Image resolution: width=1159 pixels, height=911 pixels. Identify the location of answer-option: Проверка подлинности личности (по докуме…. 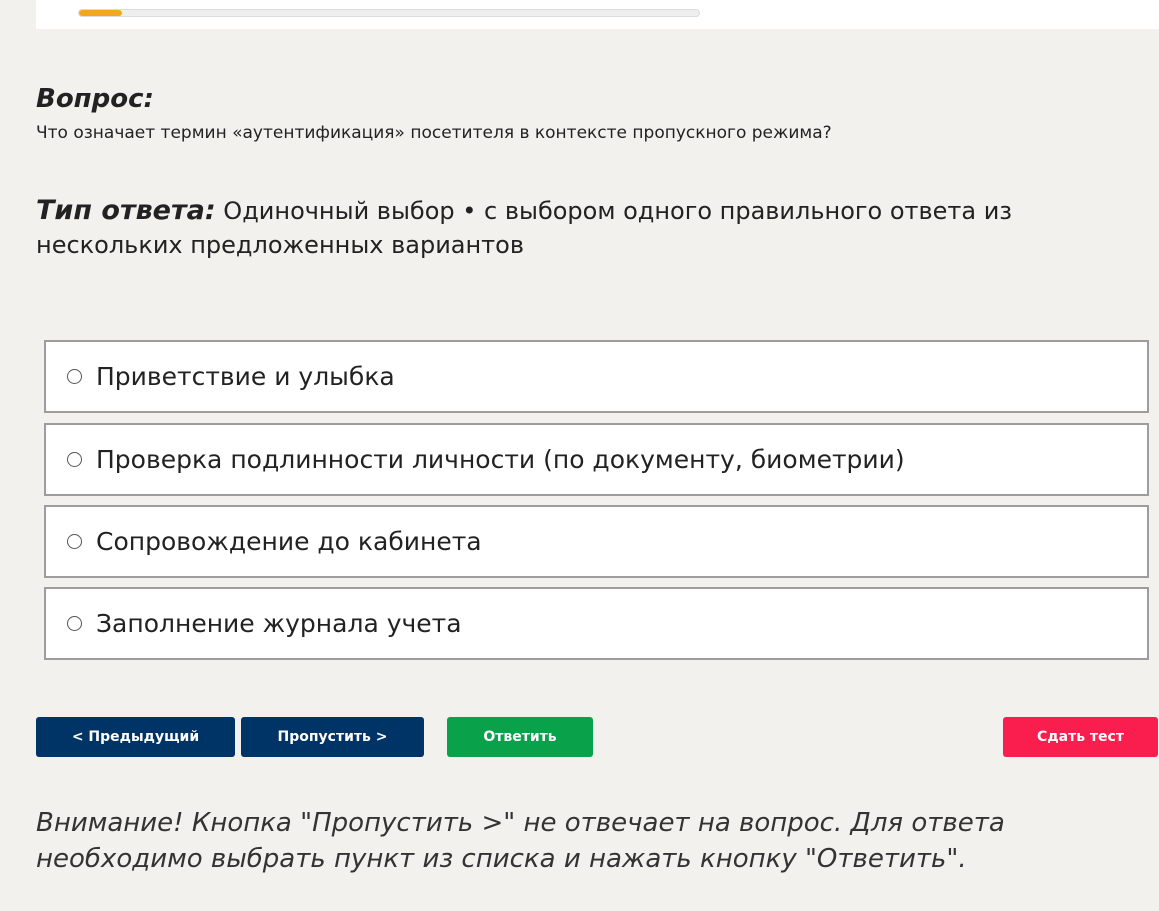
(596, 459).